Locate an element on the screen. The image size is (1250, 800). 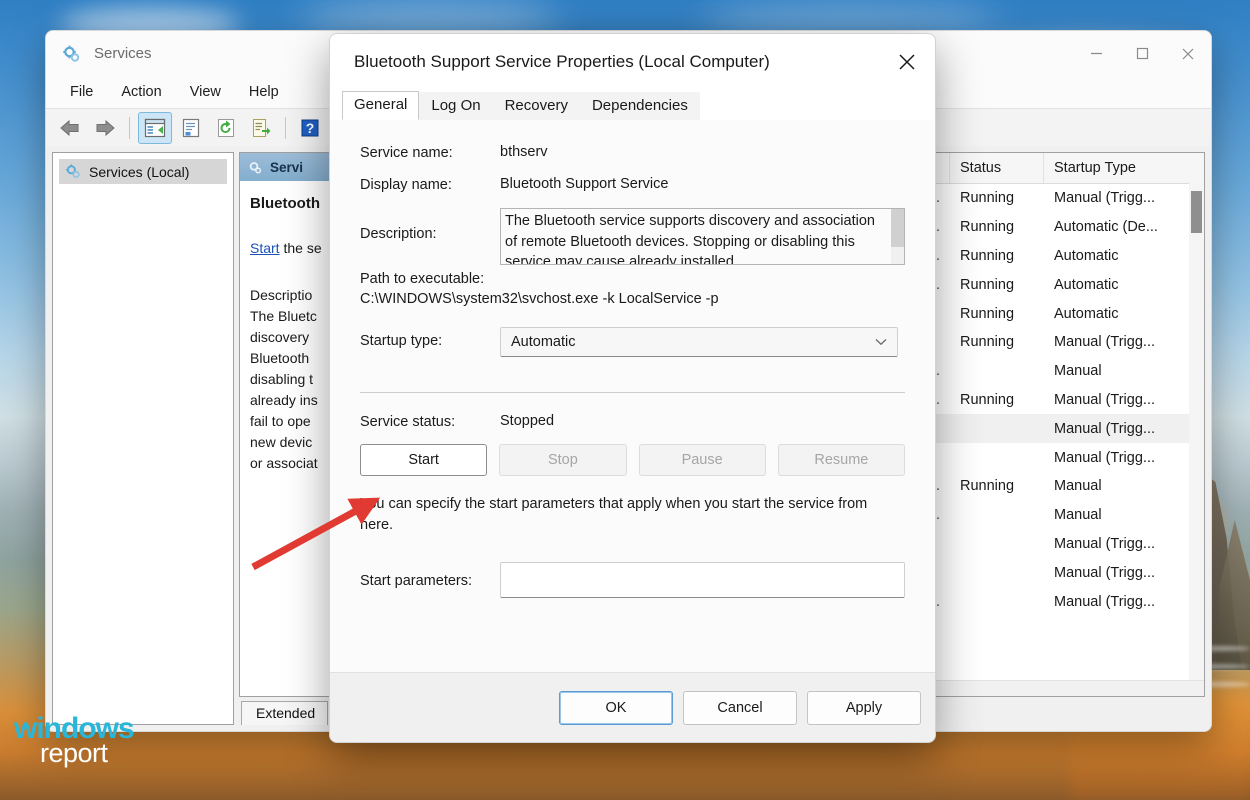
start-parameters-row: Start parameters: is located at coordinates (632, 580).